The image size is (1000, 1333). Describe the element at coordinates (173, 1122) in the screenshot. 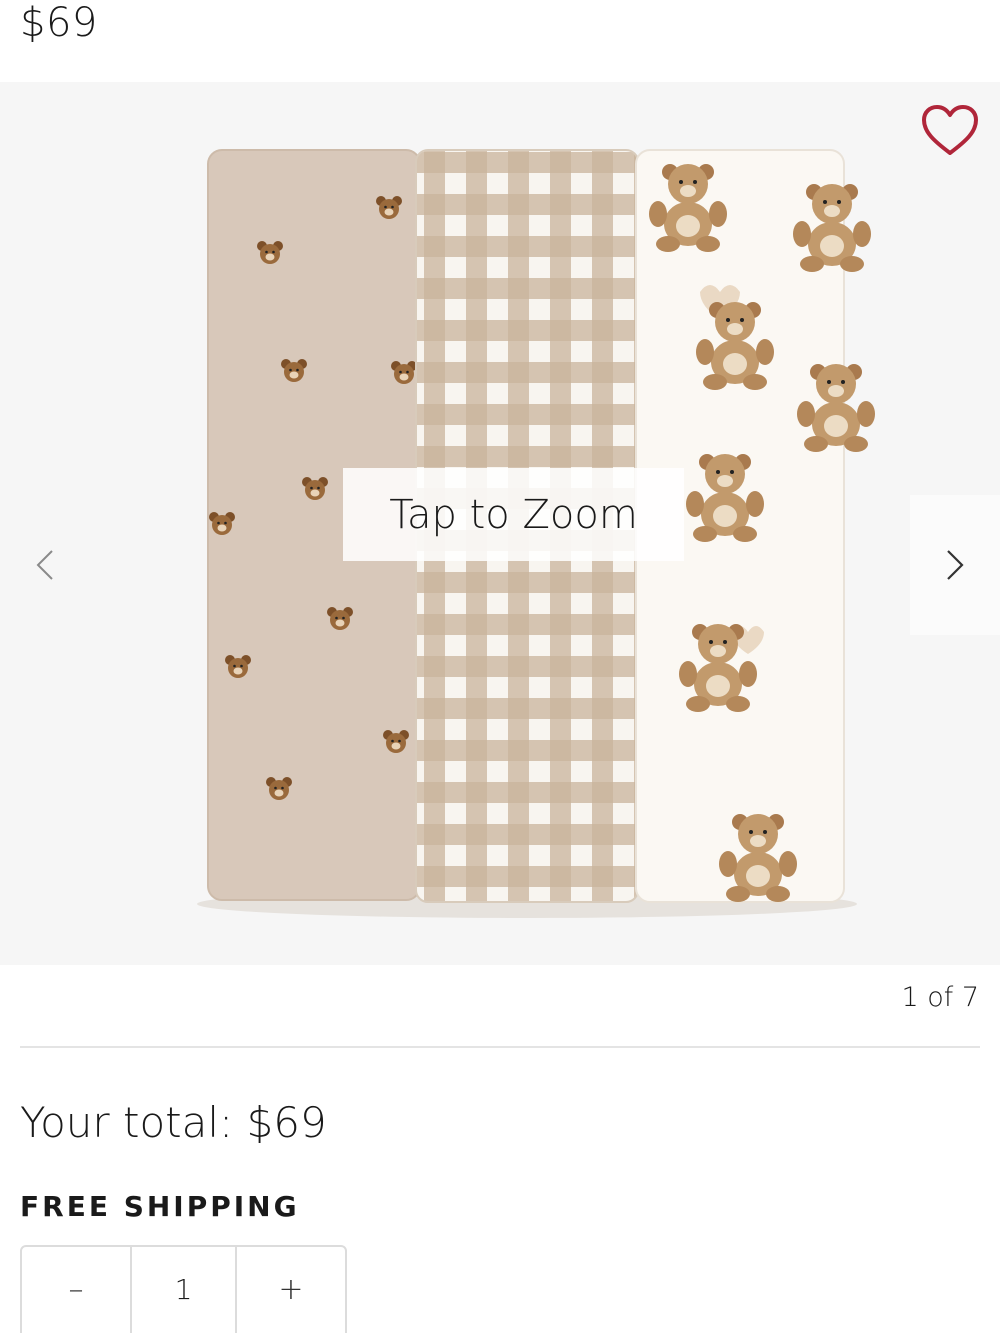

I see `order-total: Your total: $69` at that location.